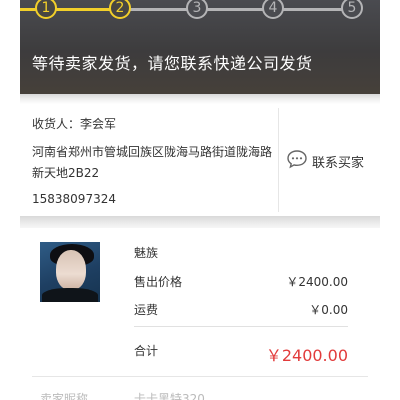 This screenshot has width=400, height=400. I want to click on recipient-phone: 15838097324, so click(74, 199).